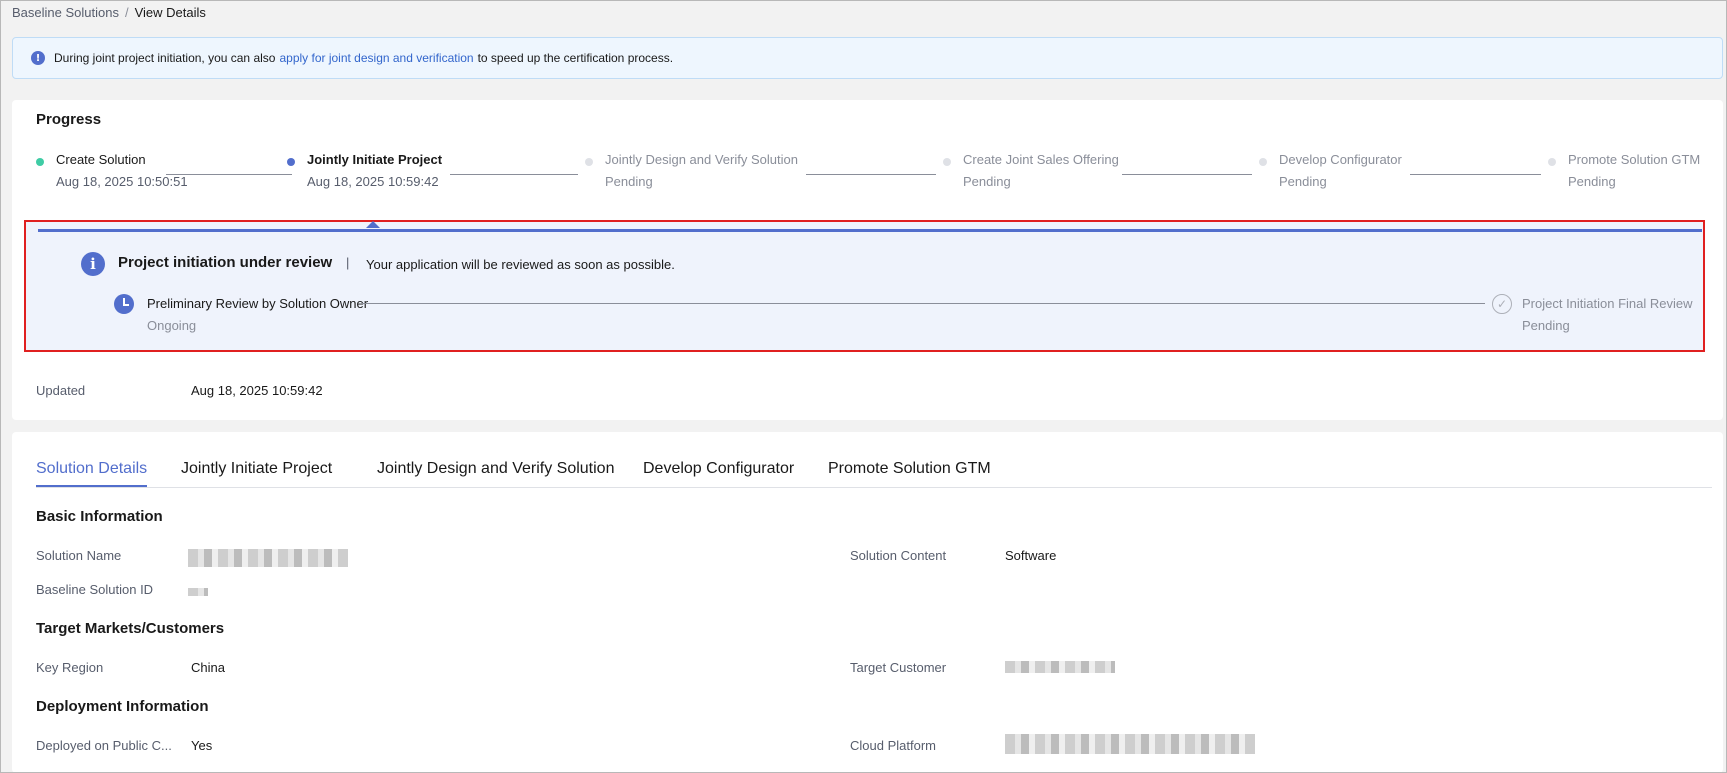  What do you see at coordinates (376, 58) in the screenshot?
I see `joint-design-link: apply for joint design and verification` at bounding box center [376, 58].